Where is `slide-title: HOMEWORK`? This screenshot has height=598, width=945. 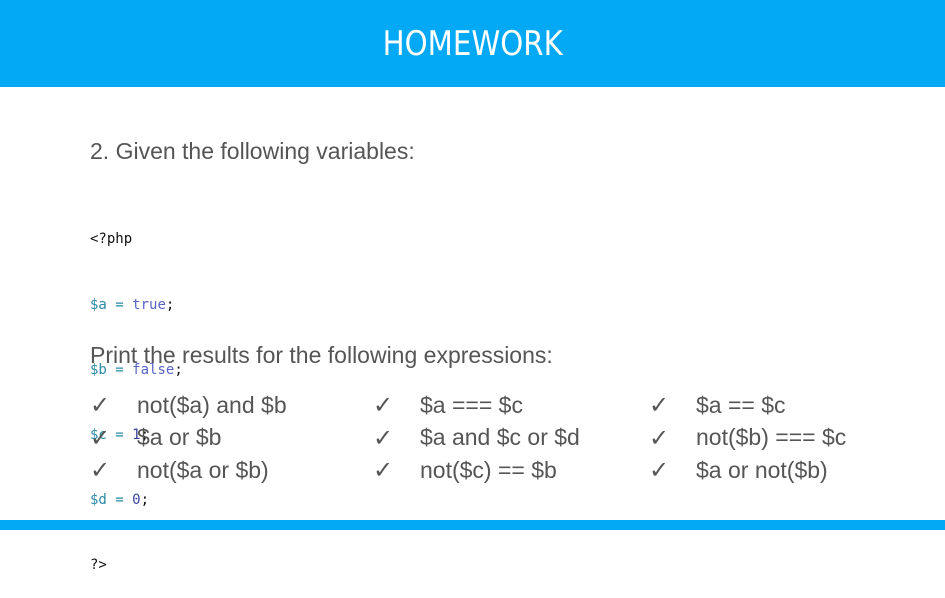
slide-title: HOMEWORK is located at coordinates (472, 43).